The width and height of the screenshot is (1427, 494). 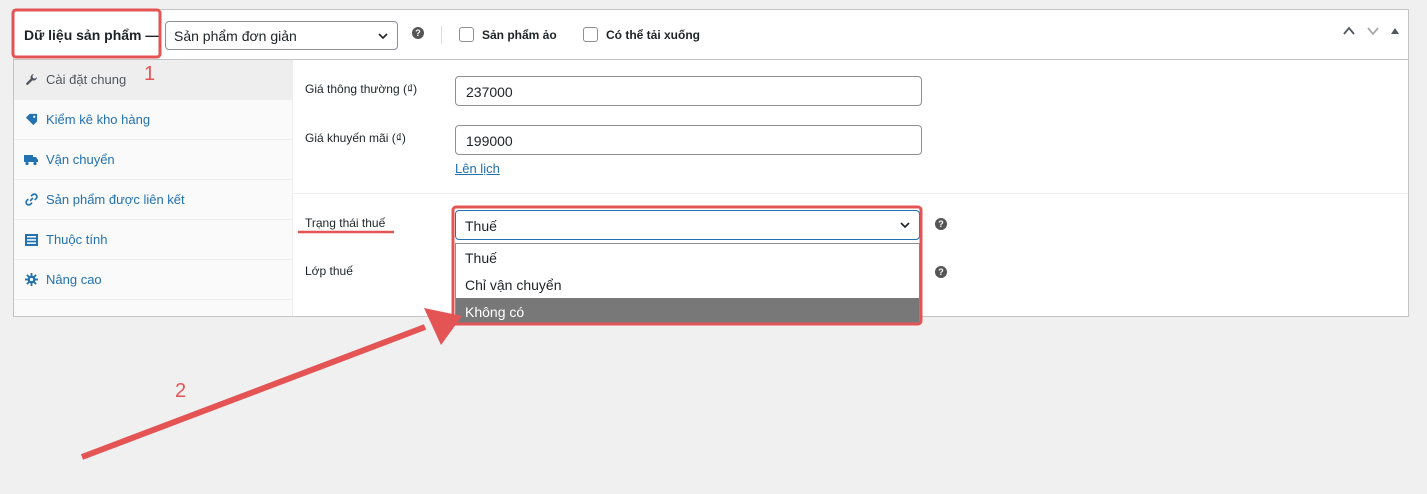 What do you see at coordinates (443, 326) in the screenshot?
I see `annotation-arrow-head` at bounding box center [443, 326].